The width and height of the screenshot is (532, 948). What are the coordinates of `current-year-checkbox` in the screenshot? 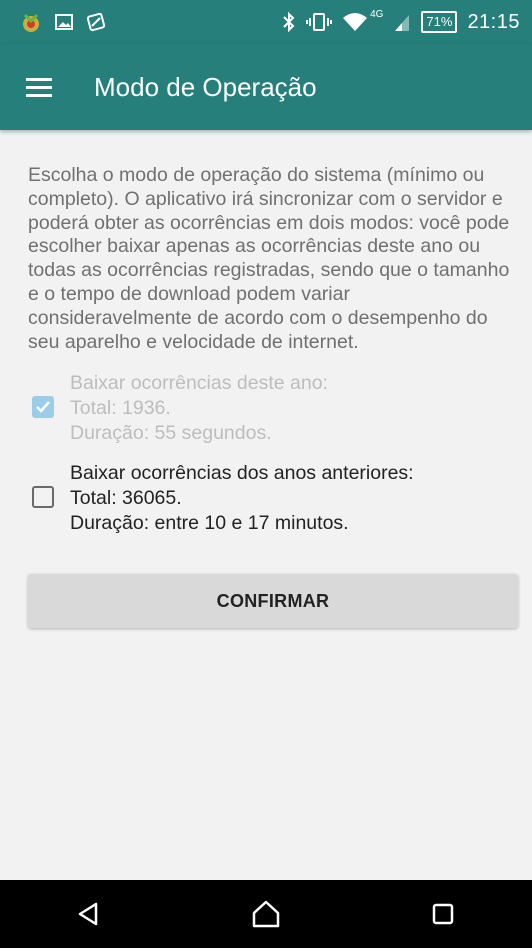 It's located at (43, 407).